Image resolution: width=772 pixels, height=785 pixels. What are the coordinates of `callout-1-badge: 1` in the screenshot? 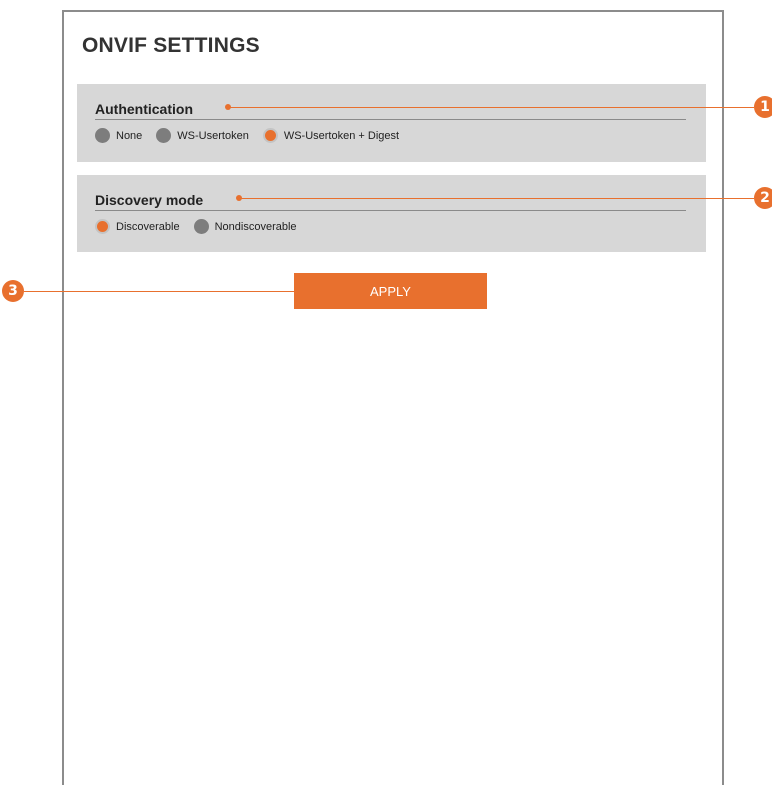 It's located at (763, 107).